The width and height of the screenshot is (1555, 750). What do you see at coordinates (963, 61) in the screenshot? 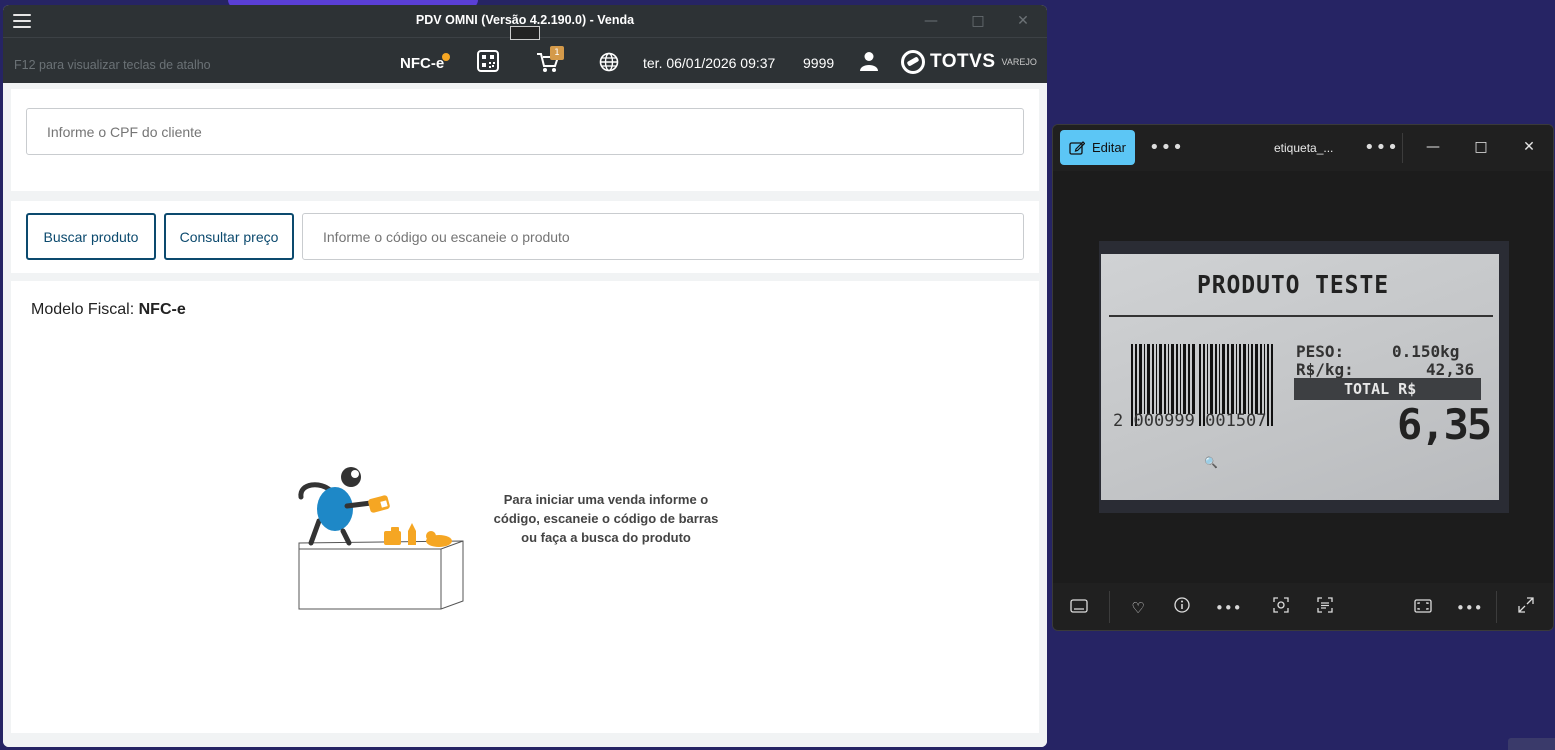
I see `brand-name: TOTVS` at bounding box center [963, 61].